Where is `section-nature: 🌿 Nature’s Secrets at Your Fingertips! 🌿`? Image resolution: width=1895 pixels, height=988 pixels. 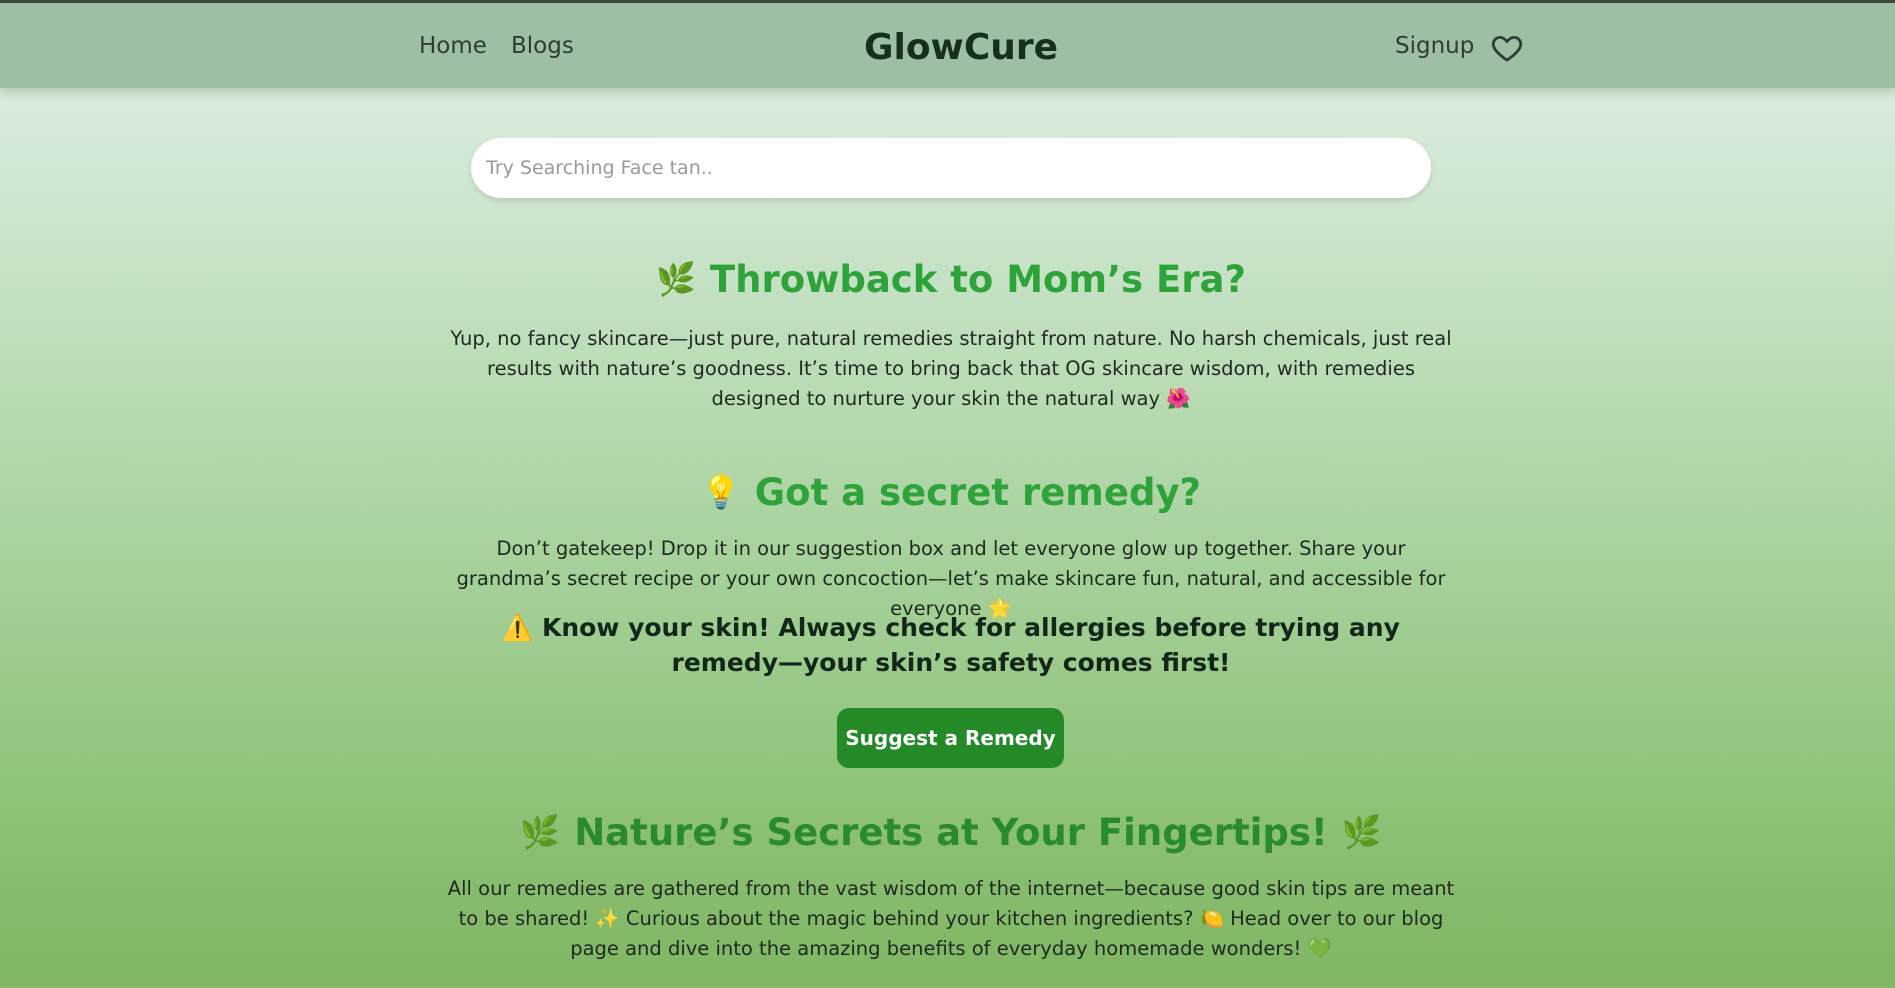
section-nature: 🌿 Nature’s Secrets at Your Fingertips! 🌿 is located at coordinates (951, 832).